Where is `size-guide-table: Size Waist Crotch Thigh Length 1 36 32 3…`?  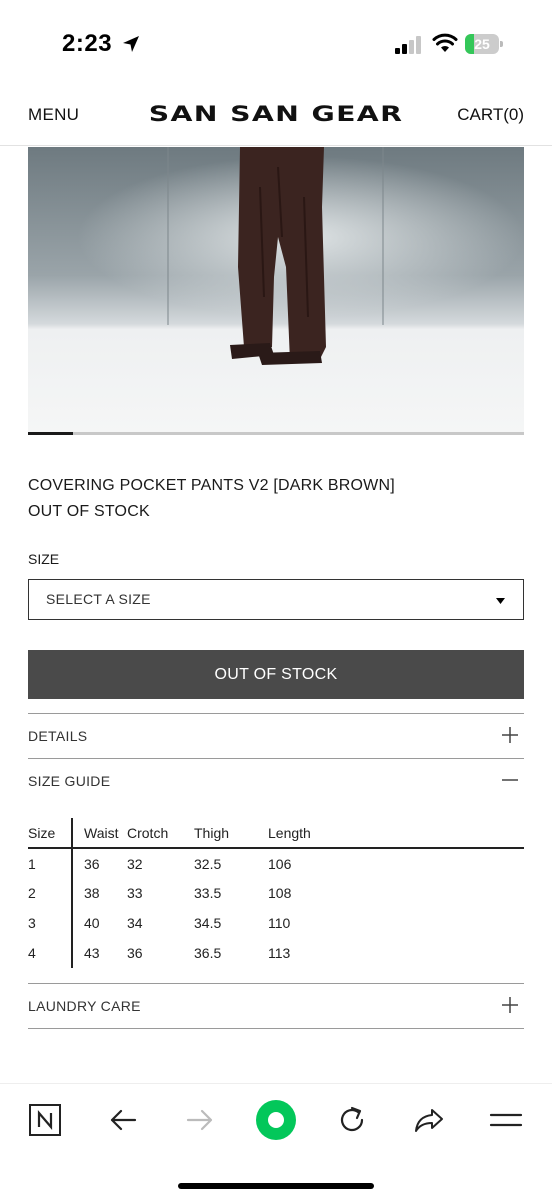 size-guide-table: Size Waist Crotch Thigh Length 1 36 32 3… is located at coordinates (276, 893).